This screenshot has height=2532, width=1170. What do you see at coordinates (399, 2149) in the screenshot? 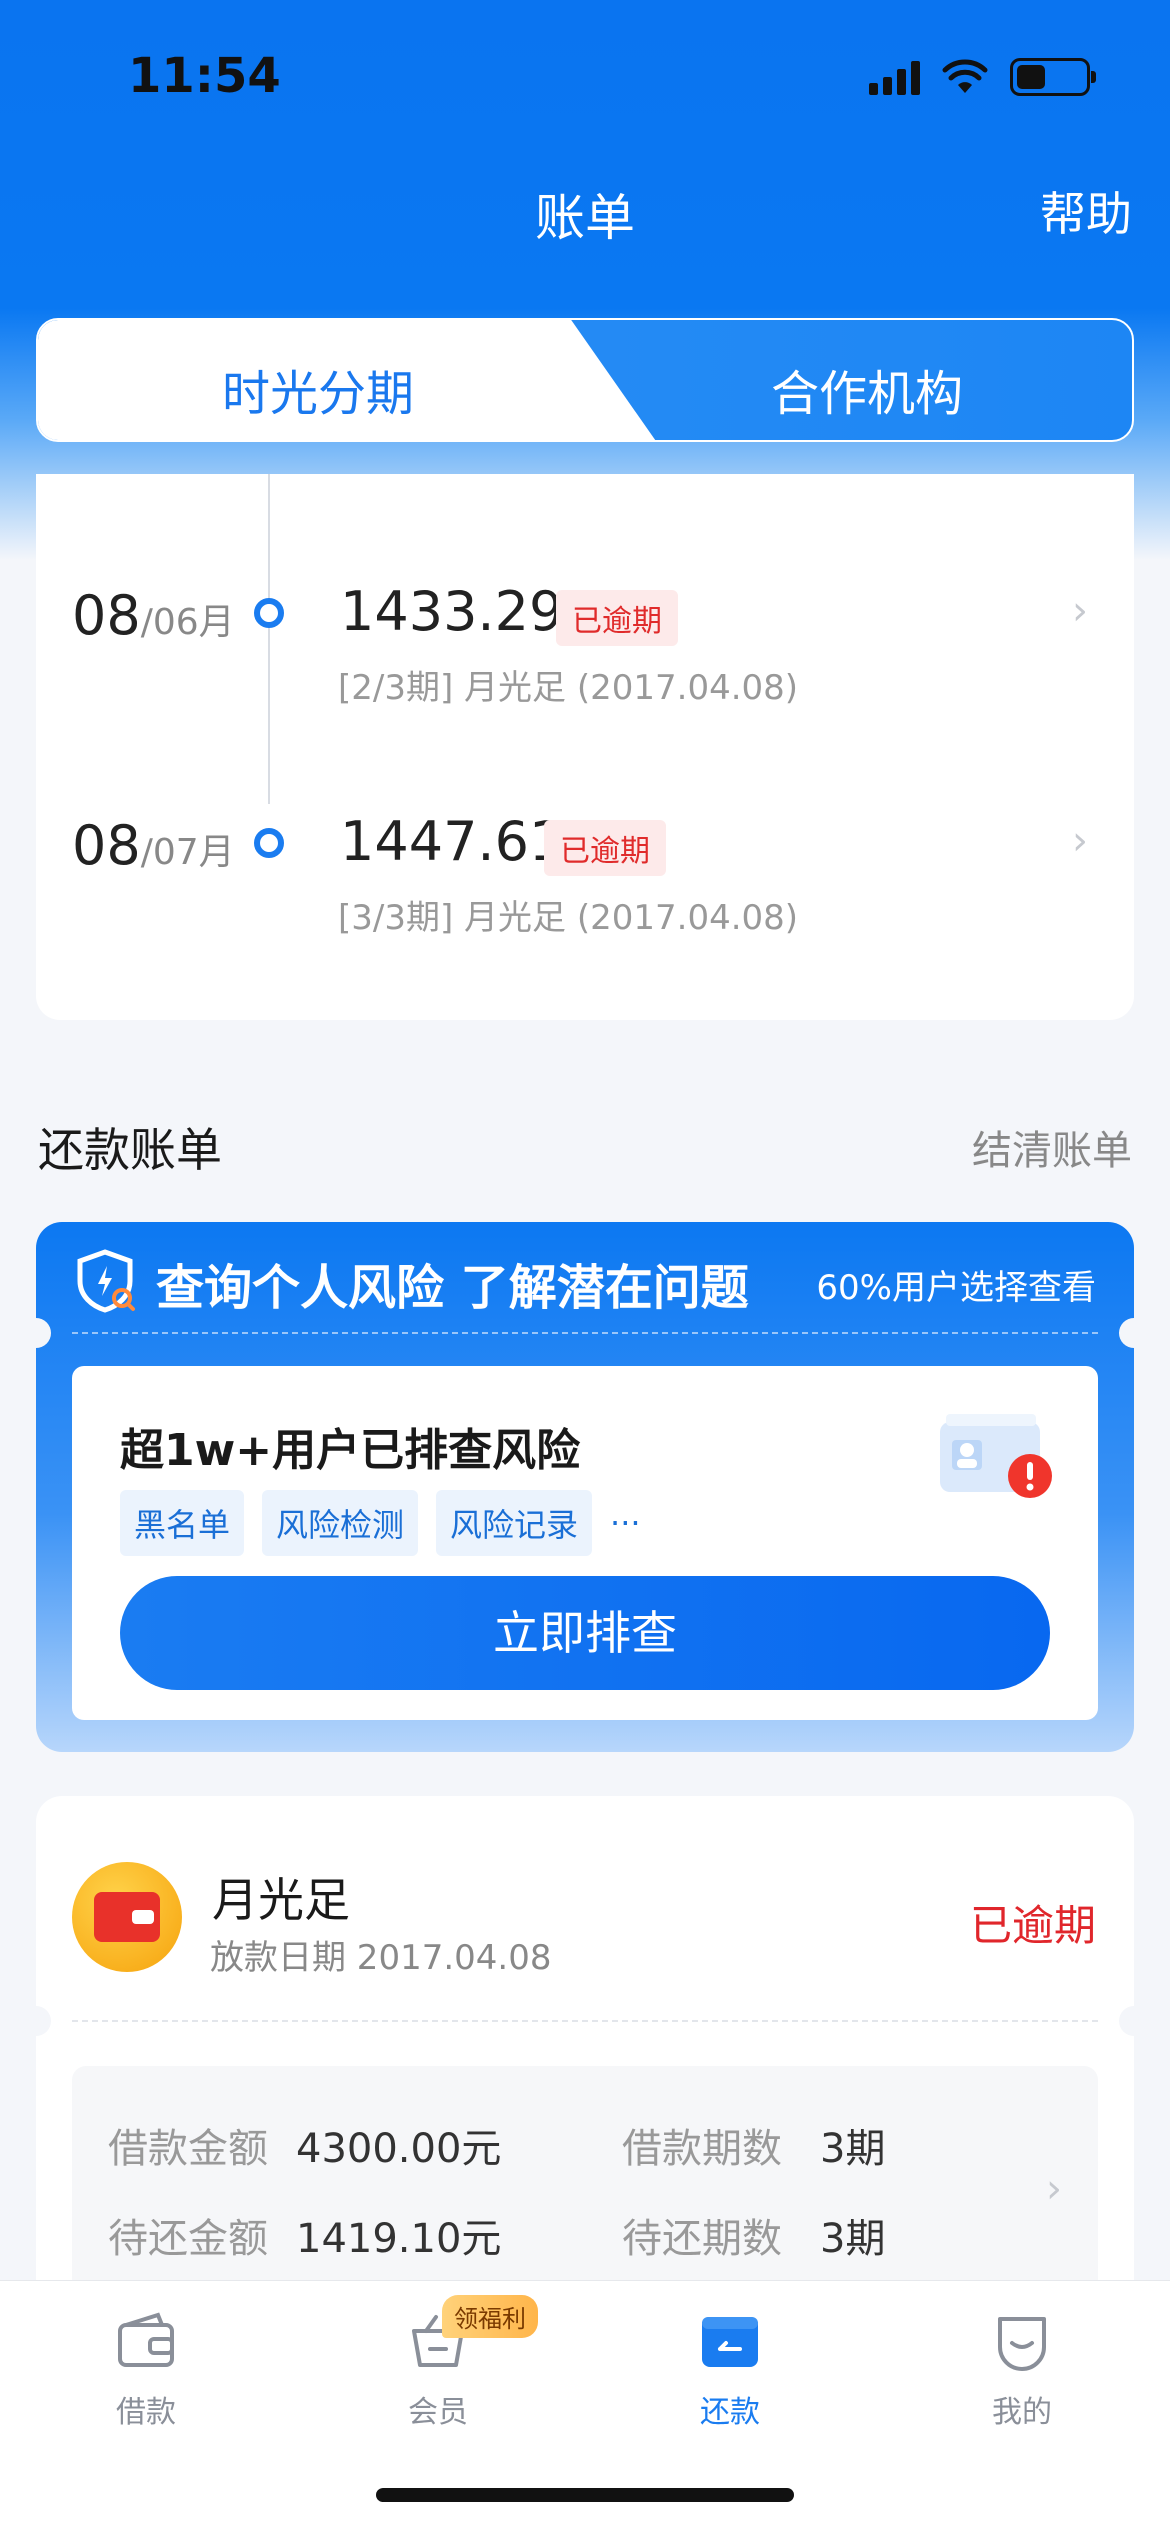
I see `loan-amount-value: 4300.00元` at bounding box center [399, 2149].